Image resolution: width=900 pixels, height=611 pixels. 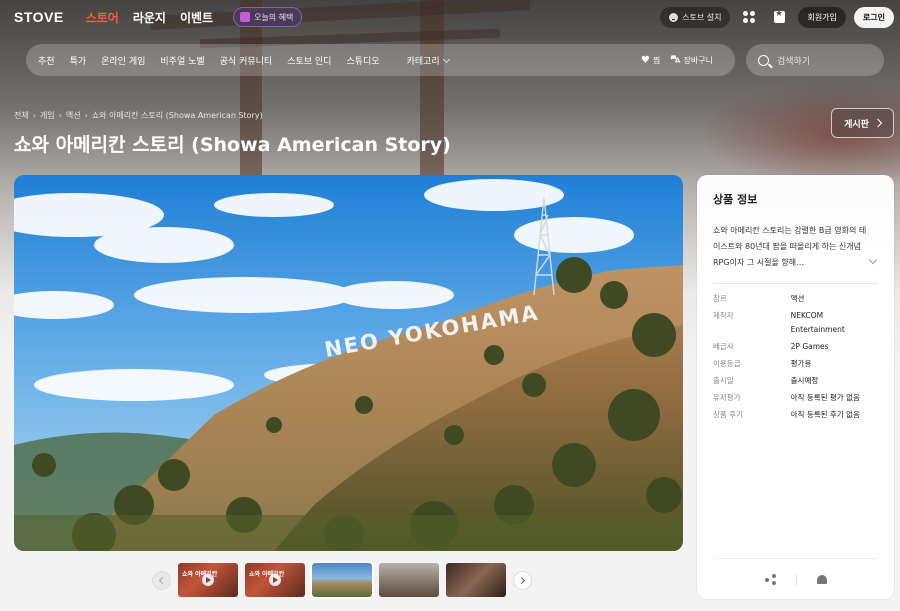 I want to click on info-row-rating: 이용등급 평가용, so click(x=795, y=364).